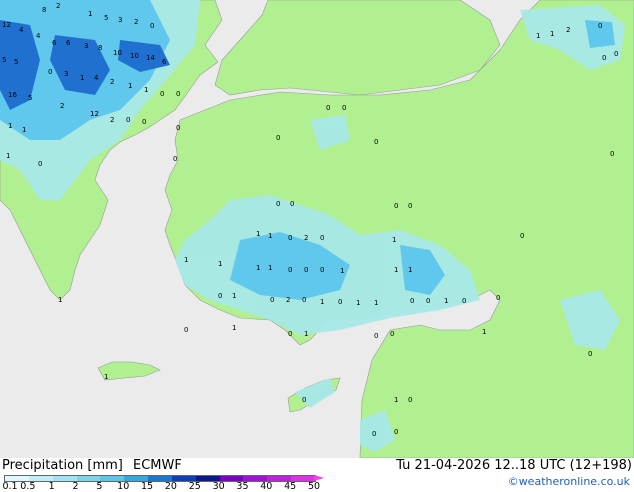  I want to click on colorbar-tick-label: 30, so click(218, 486).